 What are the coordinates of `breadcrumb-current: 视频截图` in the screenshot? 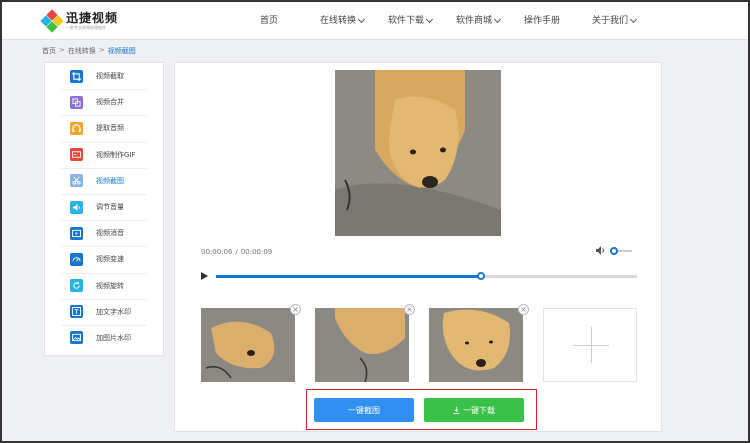 It's located at (121, 51).